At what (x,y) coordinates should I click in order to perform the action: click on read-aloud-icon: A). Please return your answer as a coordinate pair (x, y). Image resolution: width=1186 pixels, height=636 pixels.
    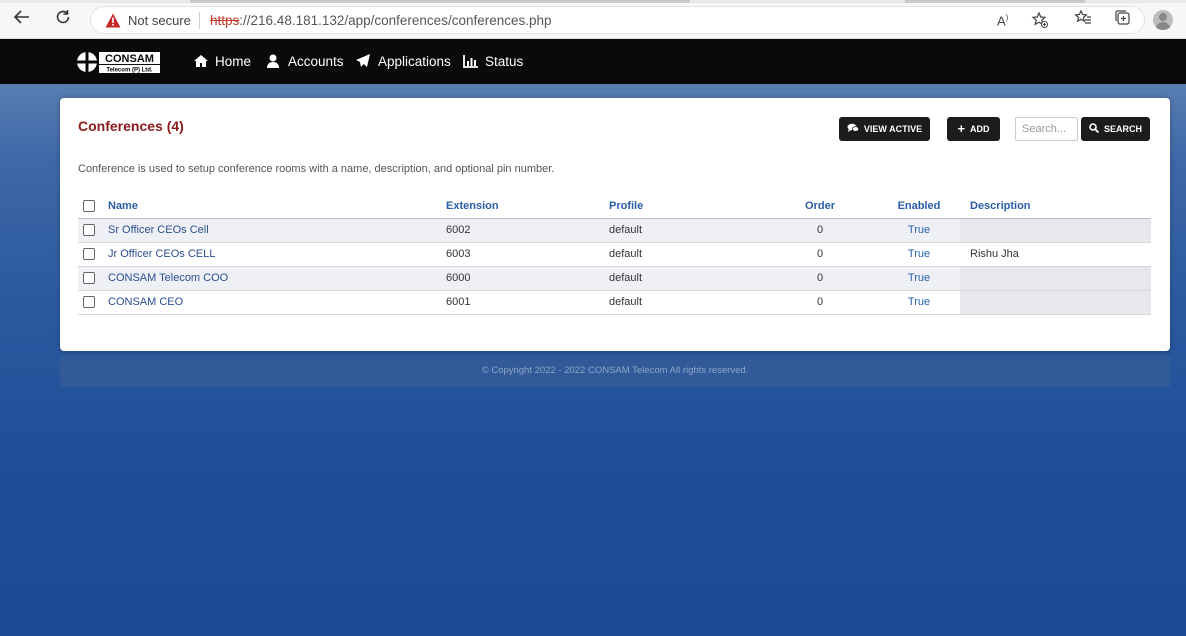
    Looking at the image, I should click on (1002, 20).